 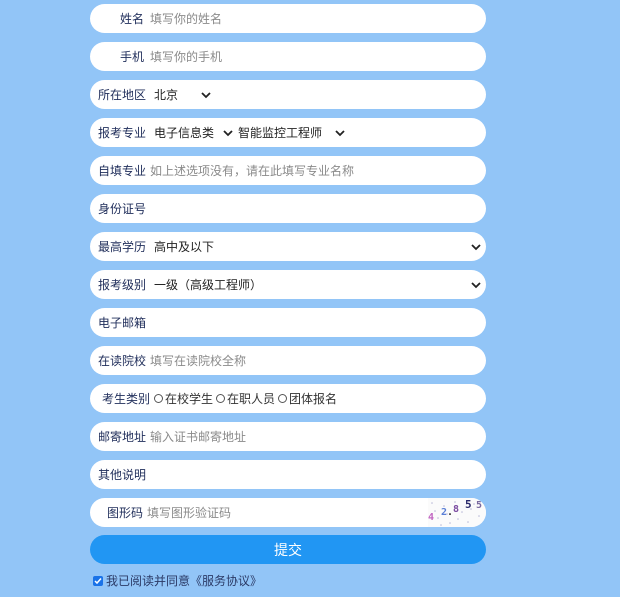 What do you see at coordinates (288, 512) in the screenshot?
I see `captcha-field: 图形码 填写图形验证码 4 2 . 8 5 5` at bounding box center [288, 512].